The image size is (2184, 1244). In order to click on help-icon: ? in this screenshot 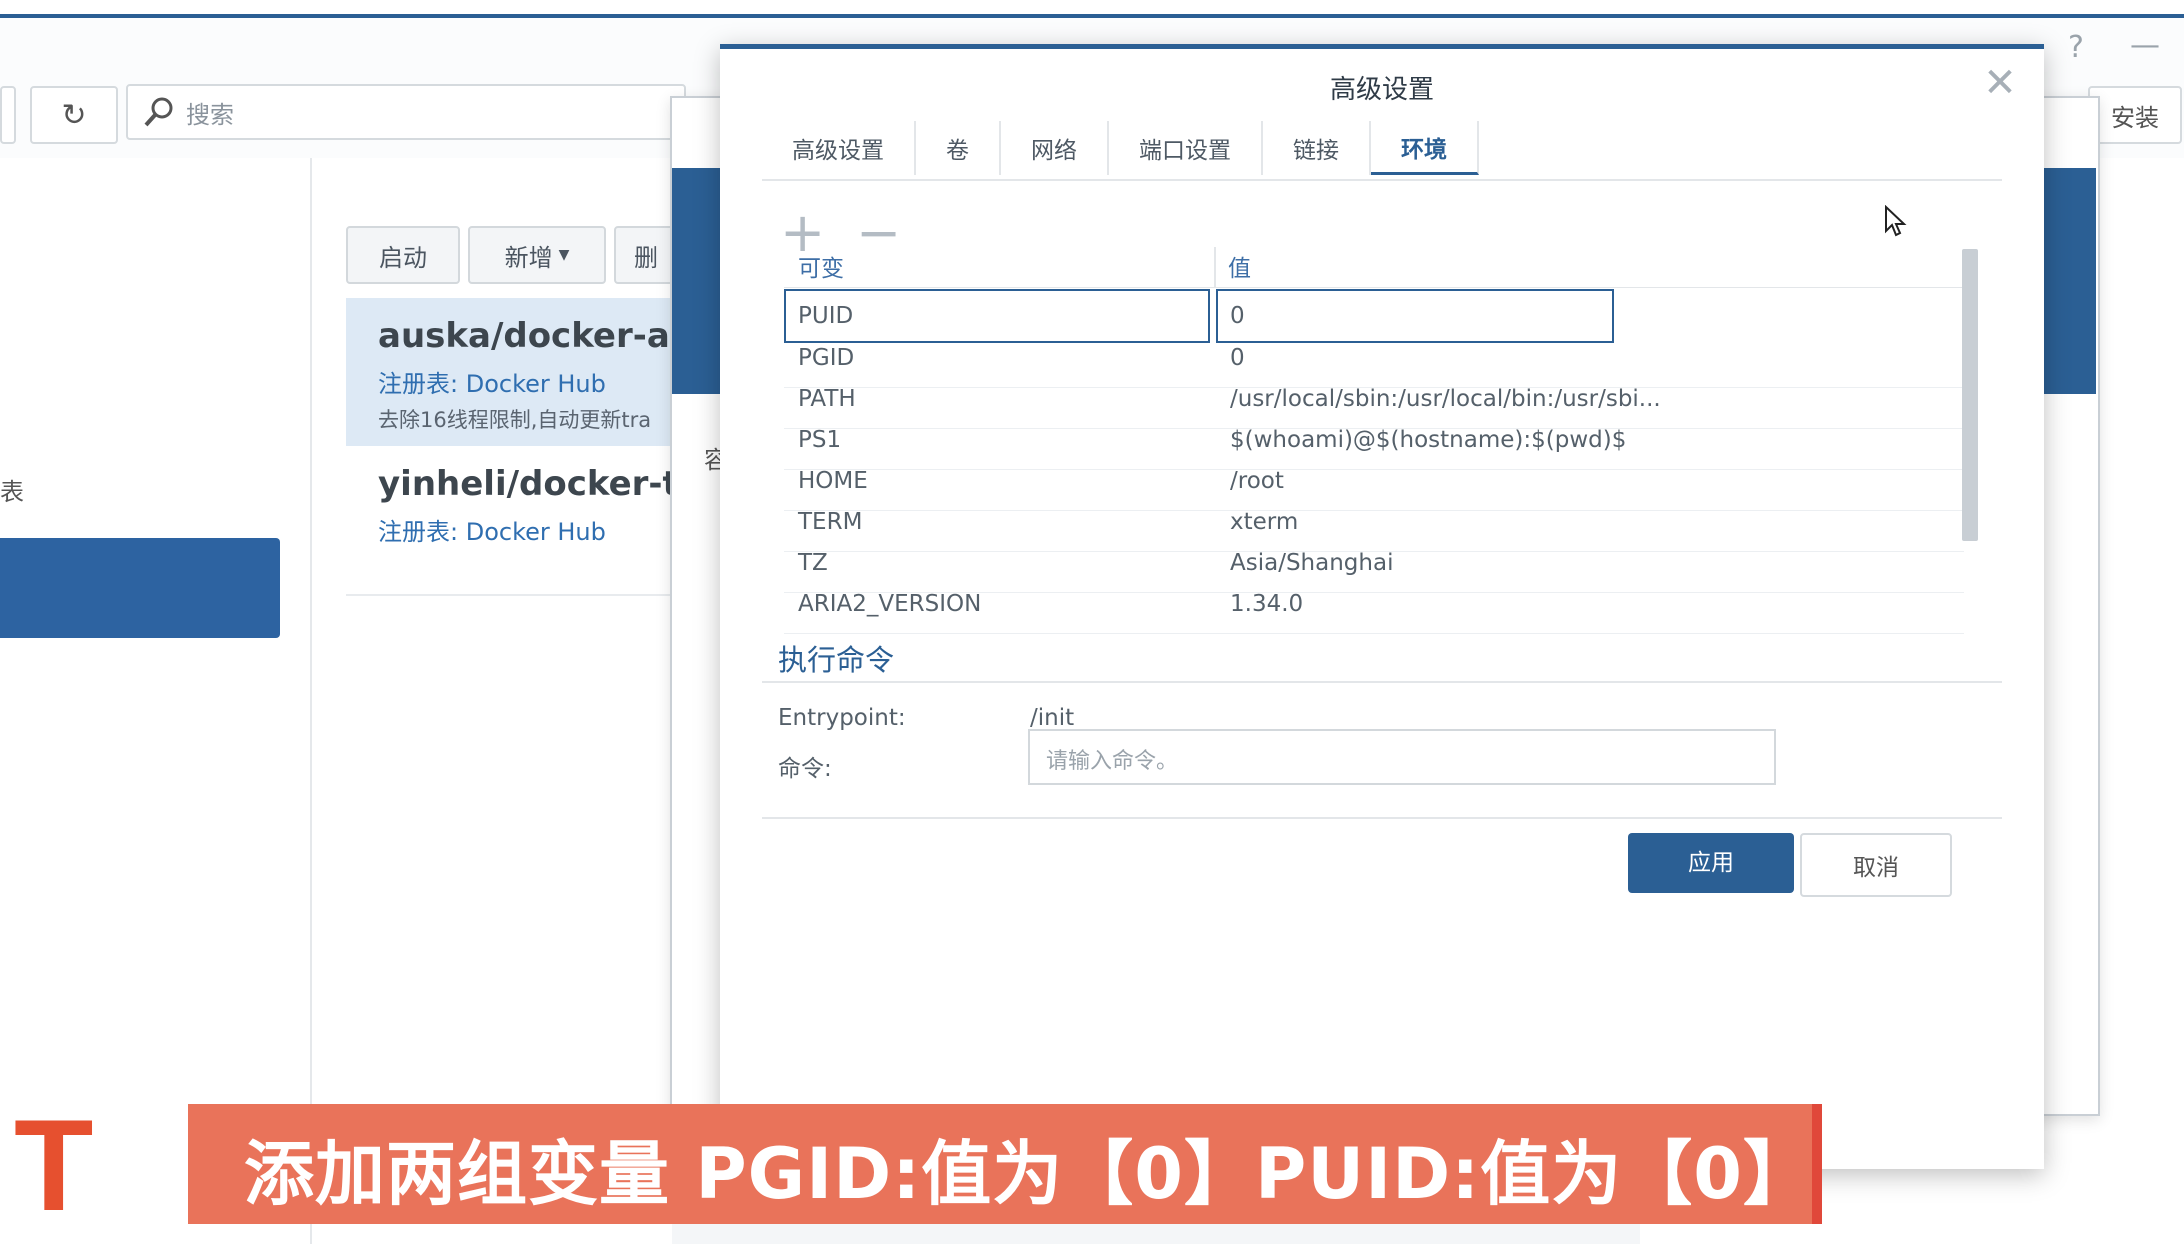, I will do `click(2076, 47)`.